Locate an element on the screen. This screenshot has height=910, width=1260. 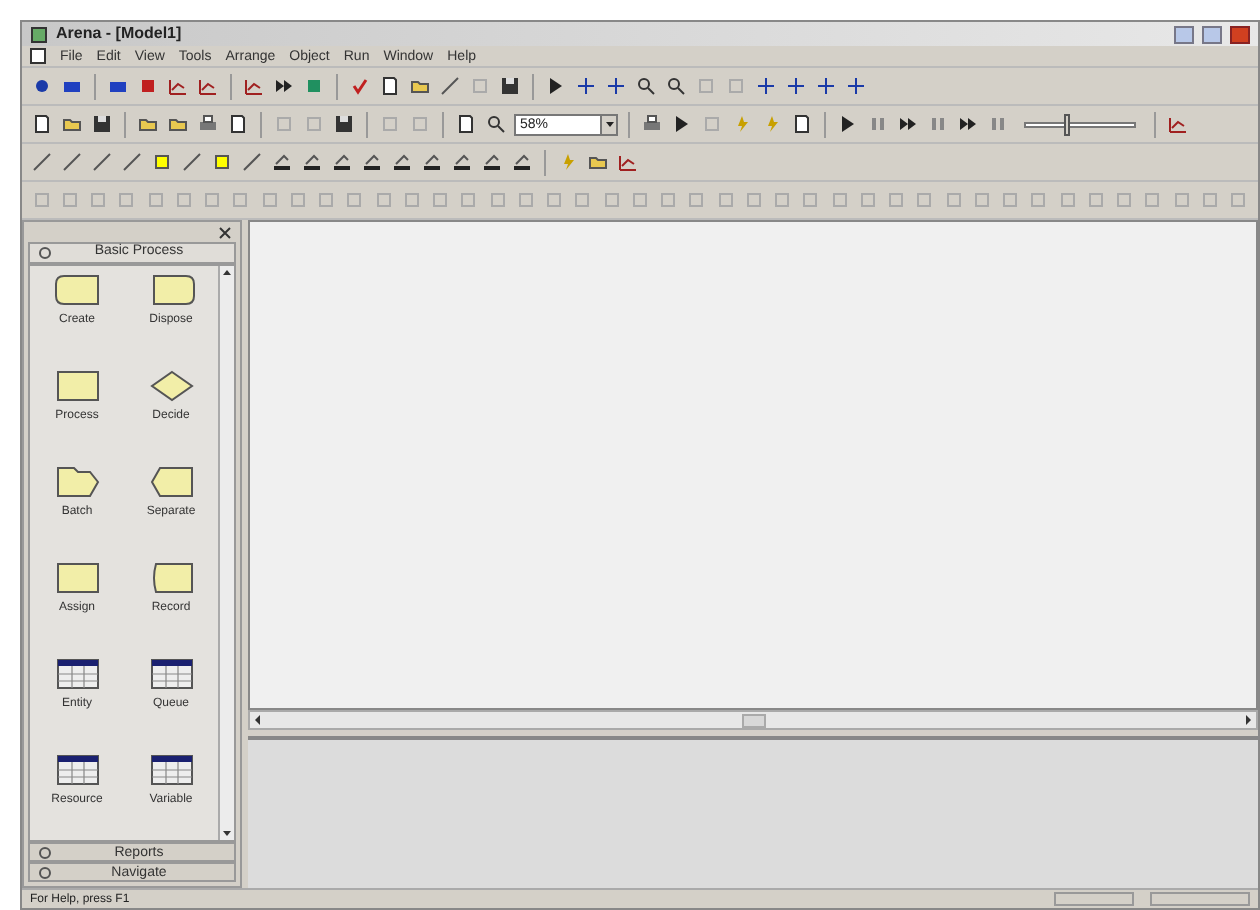
close-button is located at coordinates (1240, 34).